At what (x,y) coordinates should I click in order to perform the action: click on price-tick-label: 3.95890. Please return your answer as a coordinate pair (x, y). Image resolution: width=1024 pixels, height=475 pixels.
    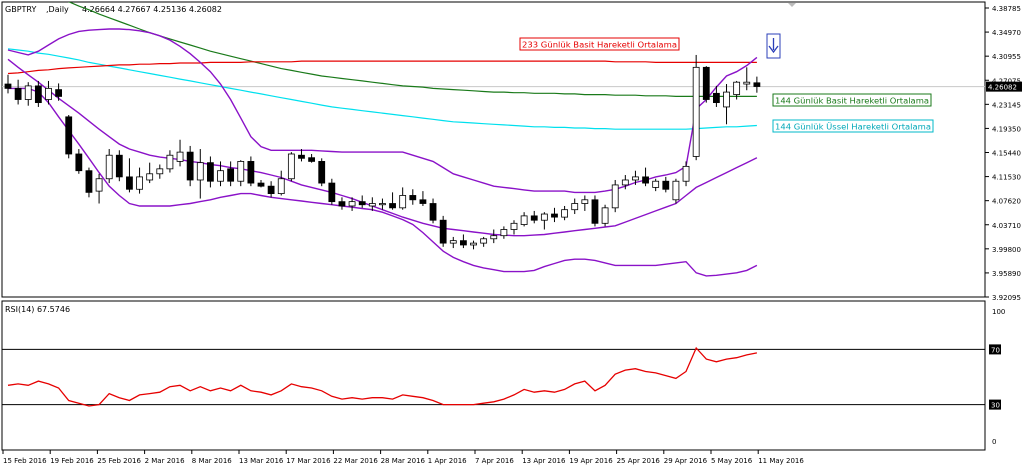
    Looking at the image, I should click on (1006, 274).